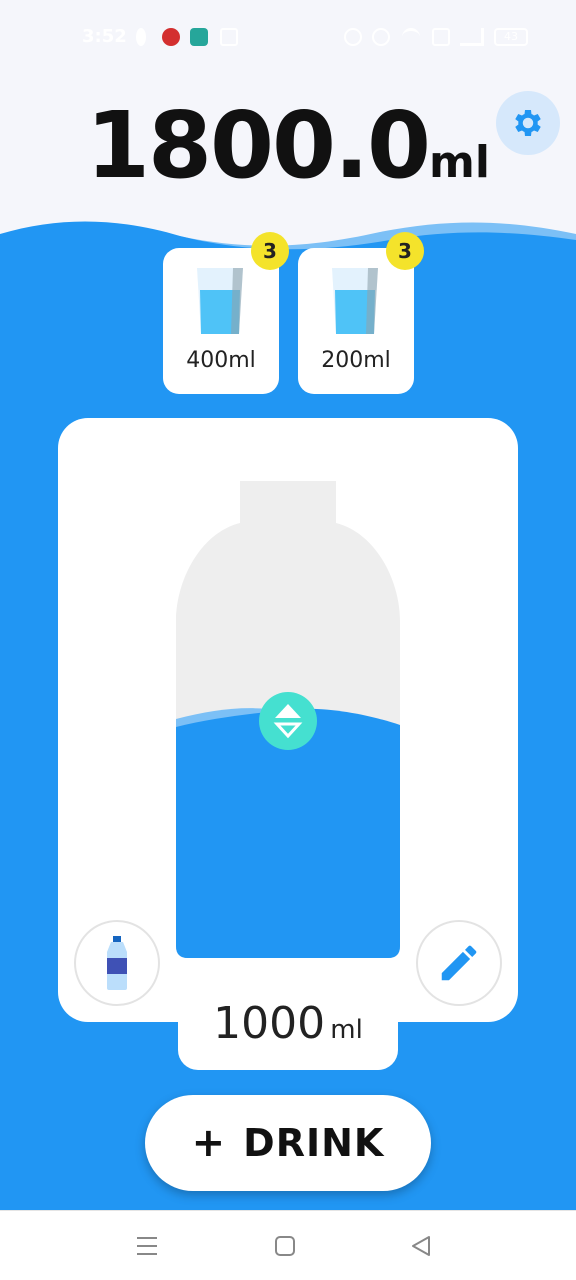  Describe the element at coordinates (411, 37) in the screenshot. I see `wifi-icon` at that location.